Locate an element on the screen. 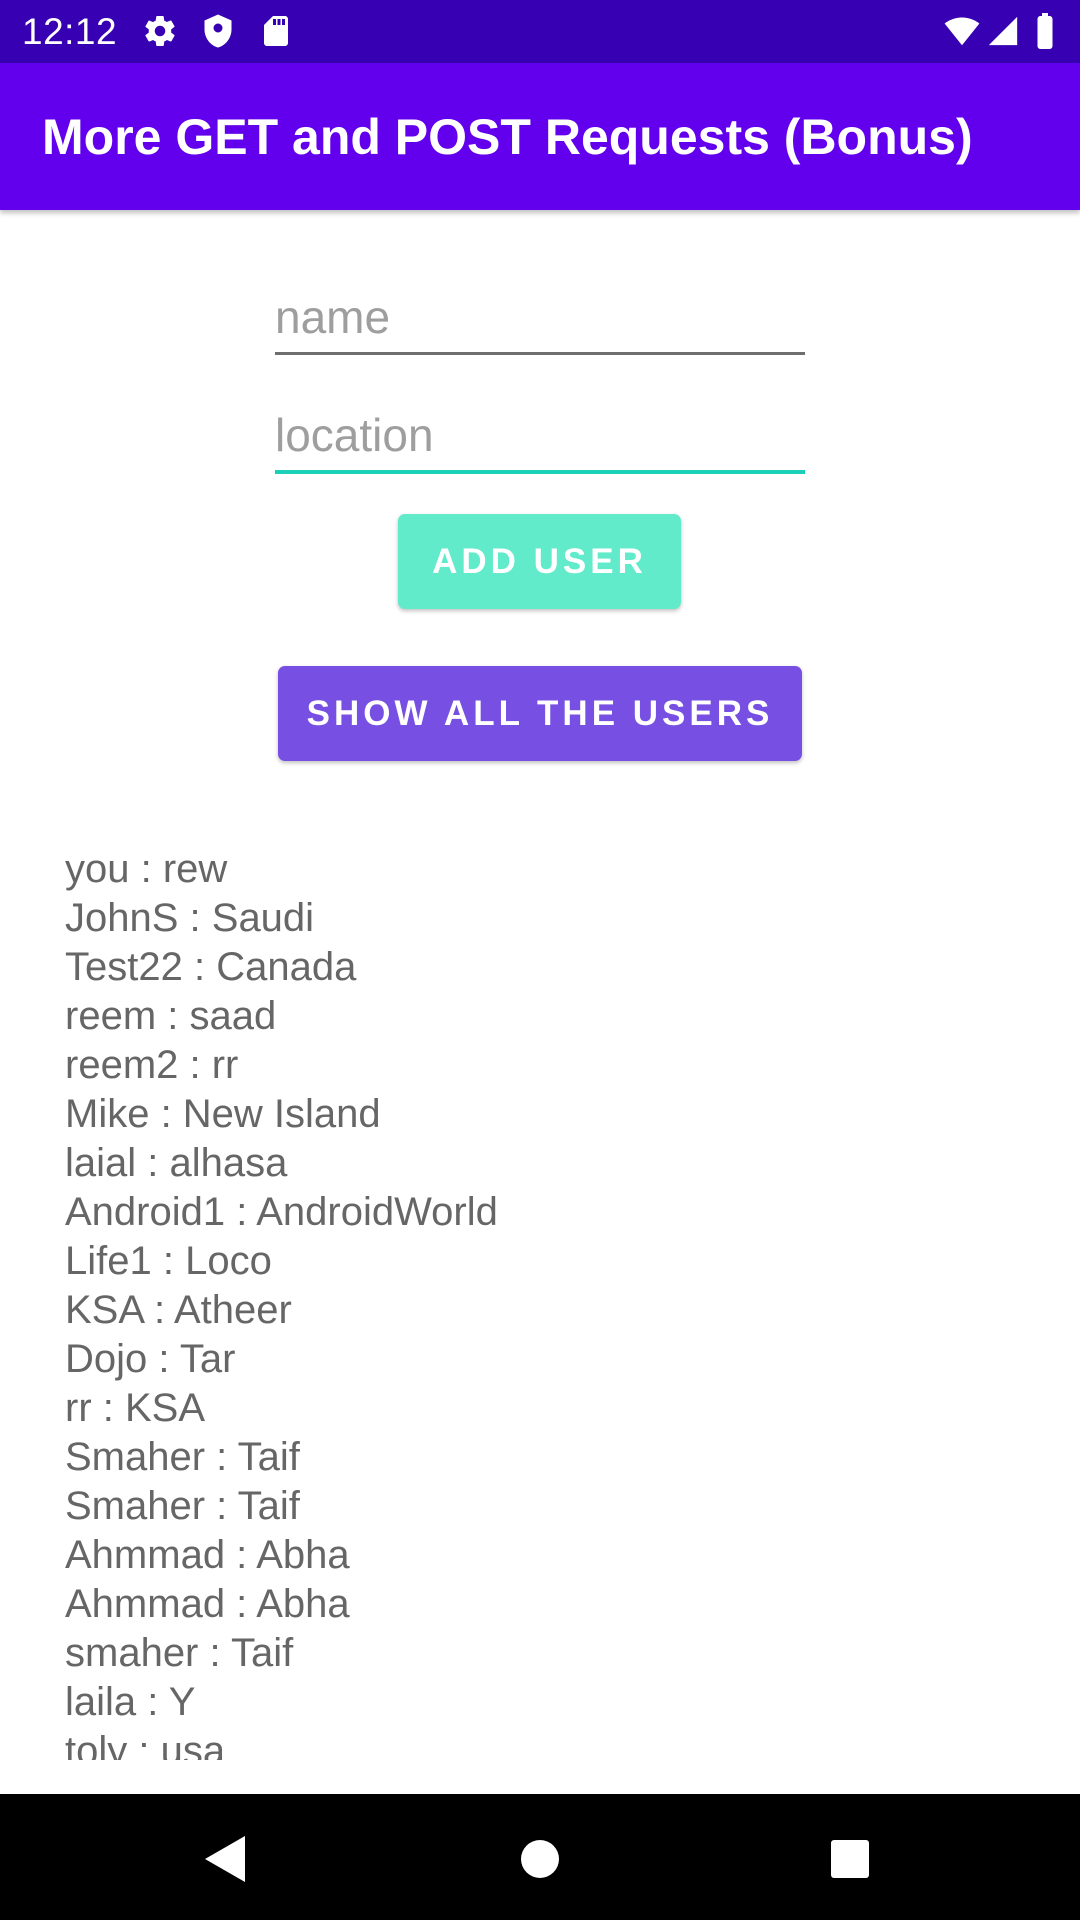 This screenshot has height=1920, width=1080. name-field is located at coordinates (540, 322).